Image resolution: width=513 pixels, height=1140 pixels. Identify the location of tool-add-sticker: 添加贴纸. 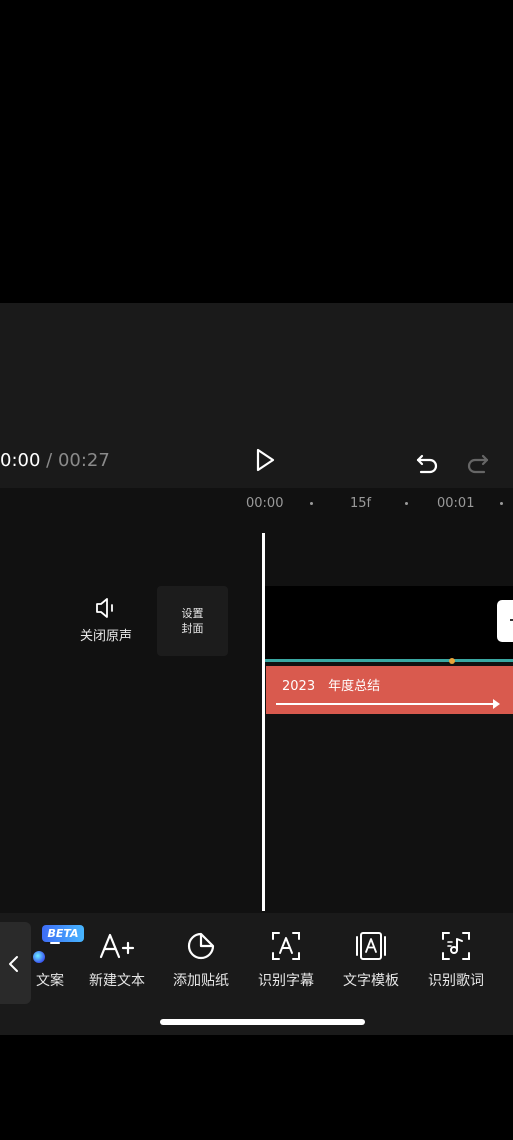
(201, 964).